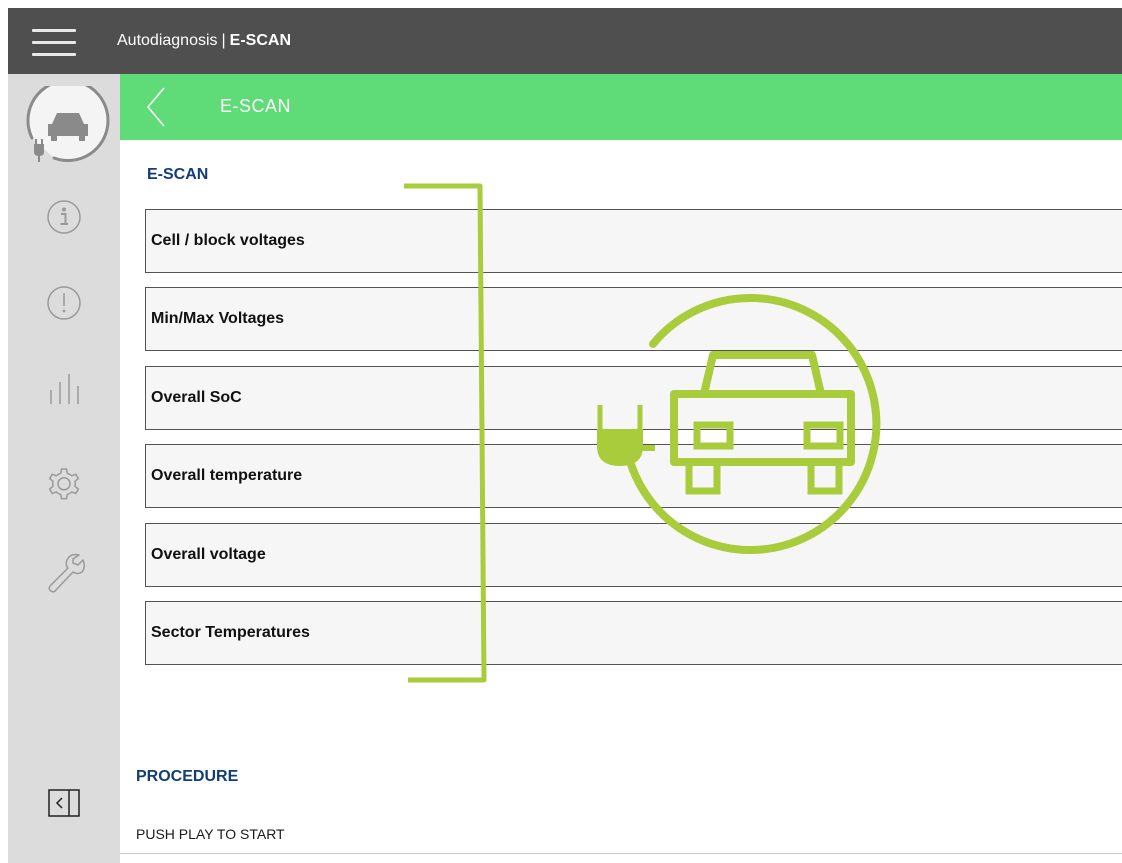  I want to click on chevron-left-icon, so click(157, 107).